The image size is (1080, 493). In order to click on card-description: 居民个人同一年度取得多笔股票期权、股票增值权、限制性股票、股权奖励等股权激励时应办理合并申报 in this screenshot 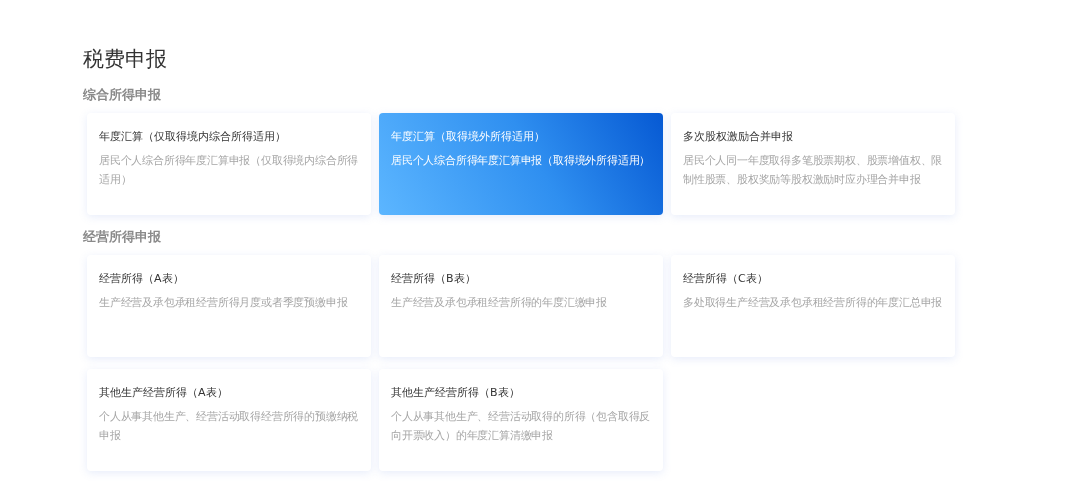, I will do `click(813, 170)`.